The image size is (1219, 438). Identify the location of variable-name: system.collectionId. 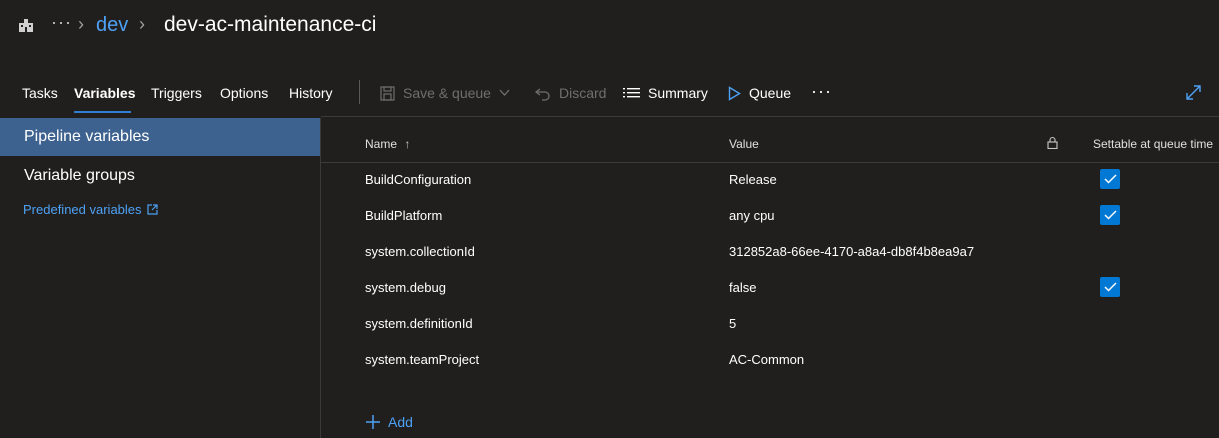
(420, 251).